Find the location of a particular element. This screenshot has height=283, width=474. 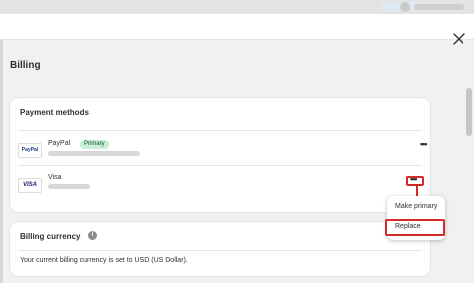

blurred-card-detail is located at coordinates (69, 186).